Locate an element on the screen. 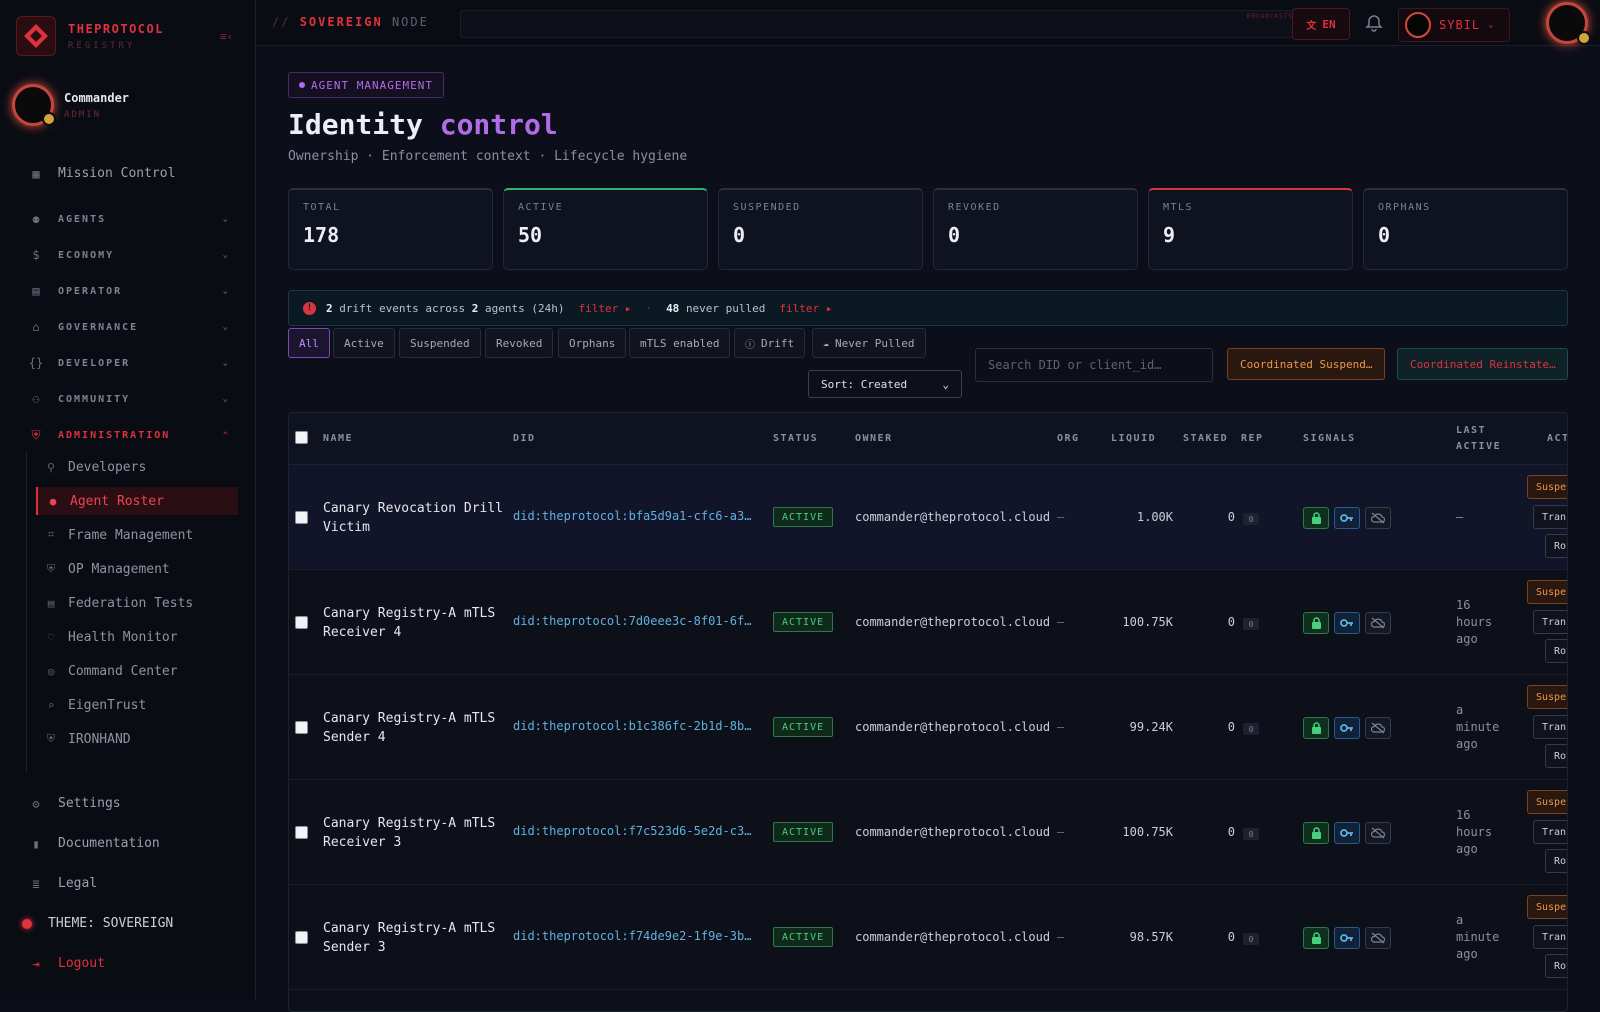  nav-group-community: ⚇ COMMUNITY ⌄ is located at coordinates (128, 399).